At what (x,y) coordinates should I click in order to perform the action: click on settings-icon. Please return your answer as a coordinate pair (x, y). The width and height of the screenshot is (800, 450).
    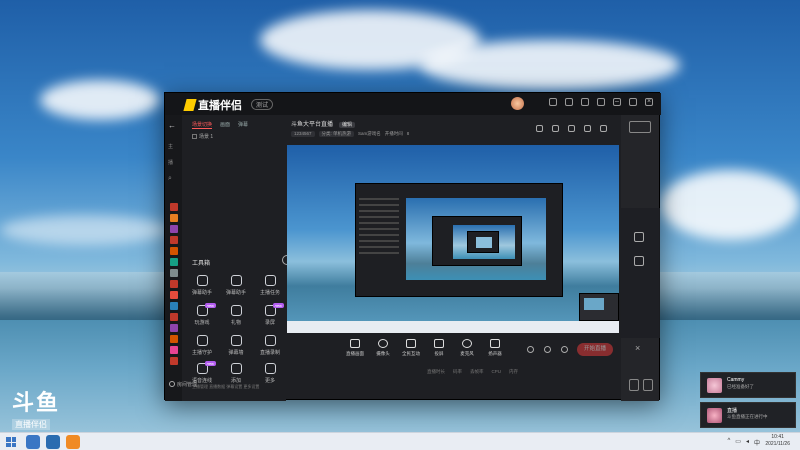
    Looking at the image, I should click on (569, 102).